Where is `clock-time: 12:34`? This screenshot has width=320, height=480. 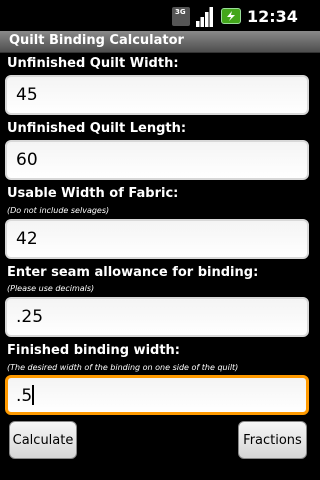
clock-time: 12:34 is located at coordinates (272, 16).